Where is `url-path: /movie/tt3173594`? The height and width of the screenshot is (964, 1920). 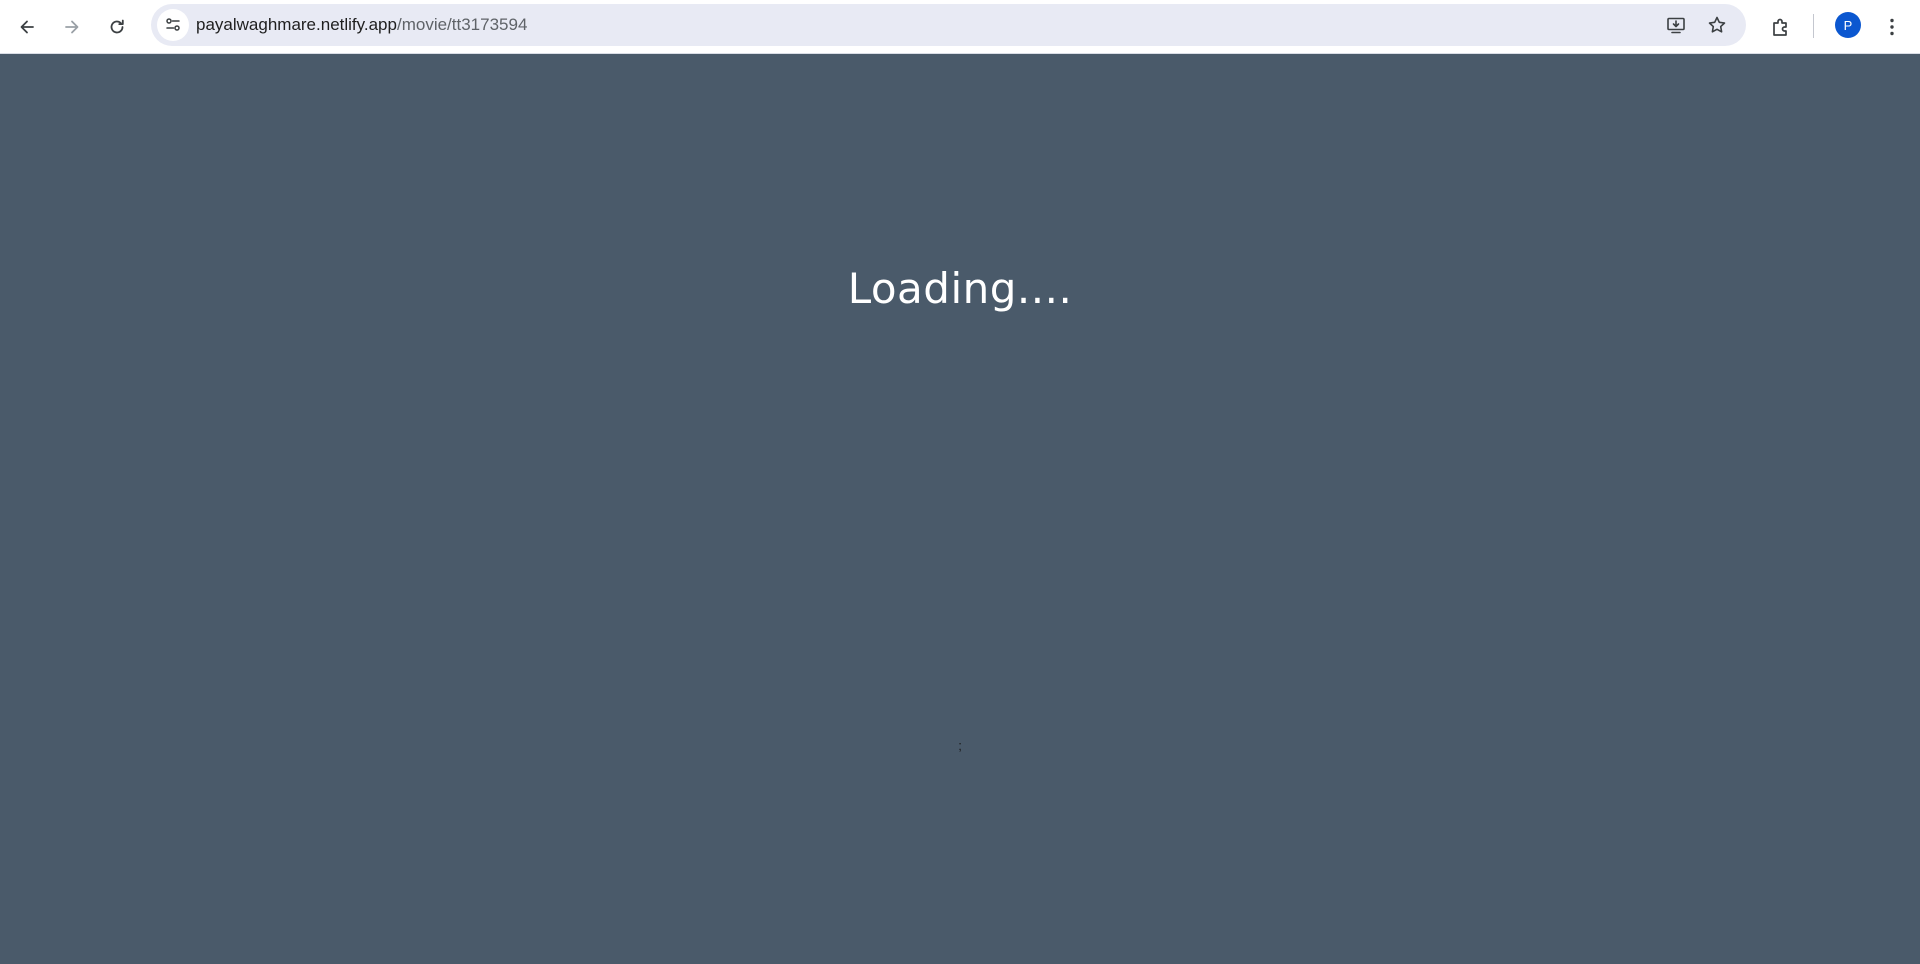
url-path: /movie/tt3173594 is located at coordinates (462, 24).